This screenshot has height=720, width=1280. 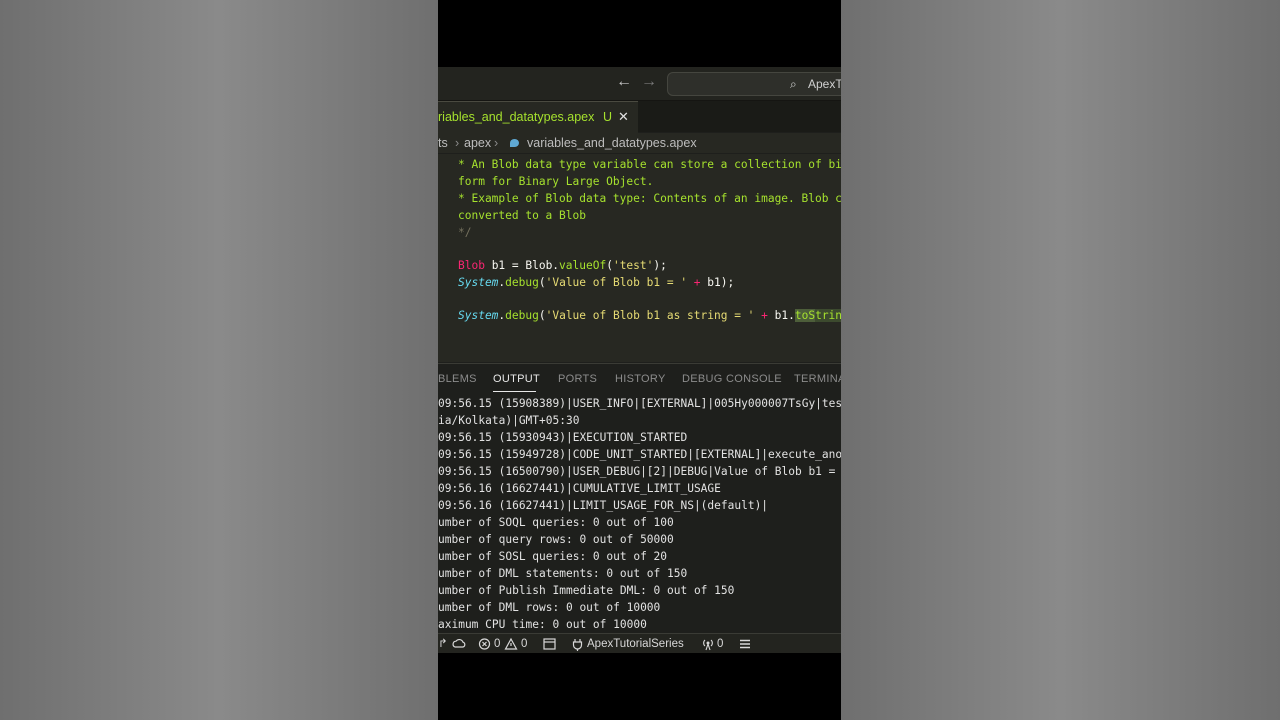 What do you see at coordinates (549, 607) in the screenshot?
I see `output-line: umber of DML rows: 0 out of 10000` at bounding box center [549, 607].